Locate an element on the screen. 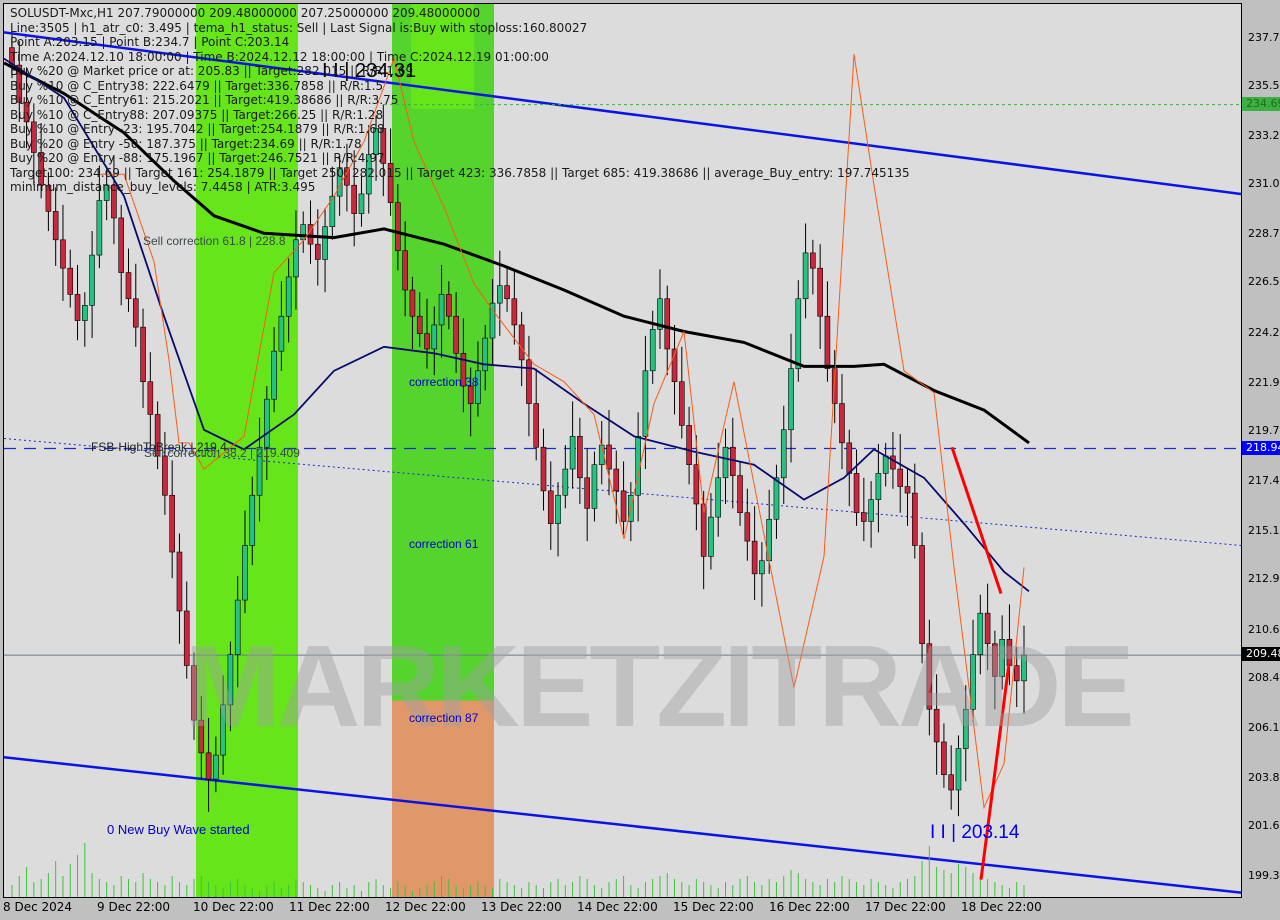  time-tick-label: 8 Dec 2024 is located at coordinates (38, 907).